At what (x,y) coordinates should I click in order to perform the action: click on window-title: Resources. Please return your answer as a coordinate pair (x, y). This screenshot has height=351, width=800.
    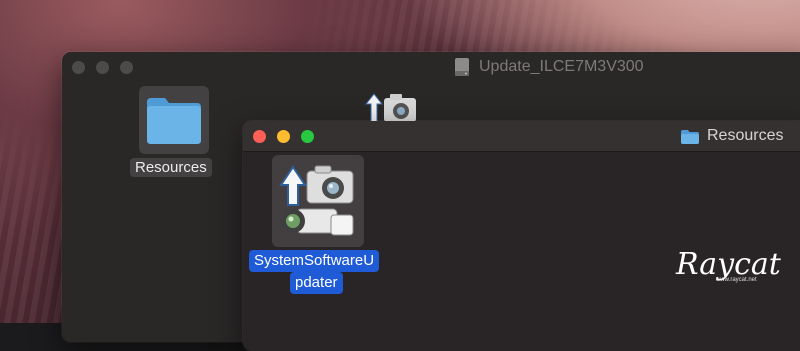
    Looking at the image, I should click on (745, 135).